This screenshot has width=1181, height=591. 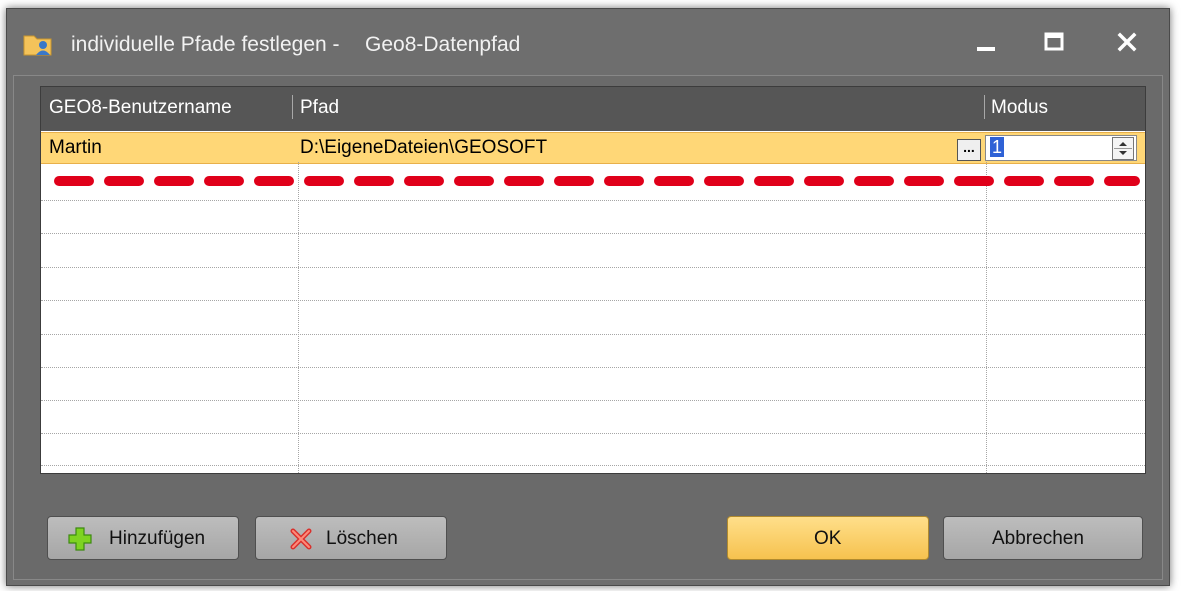 I want to click on column-header-path: Pfad, so click(x=319, y=108).